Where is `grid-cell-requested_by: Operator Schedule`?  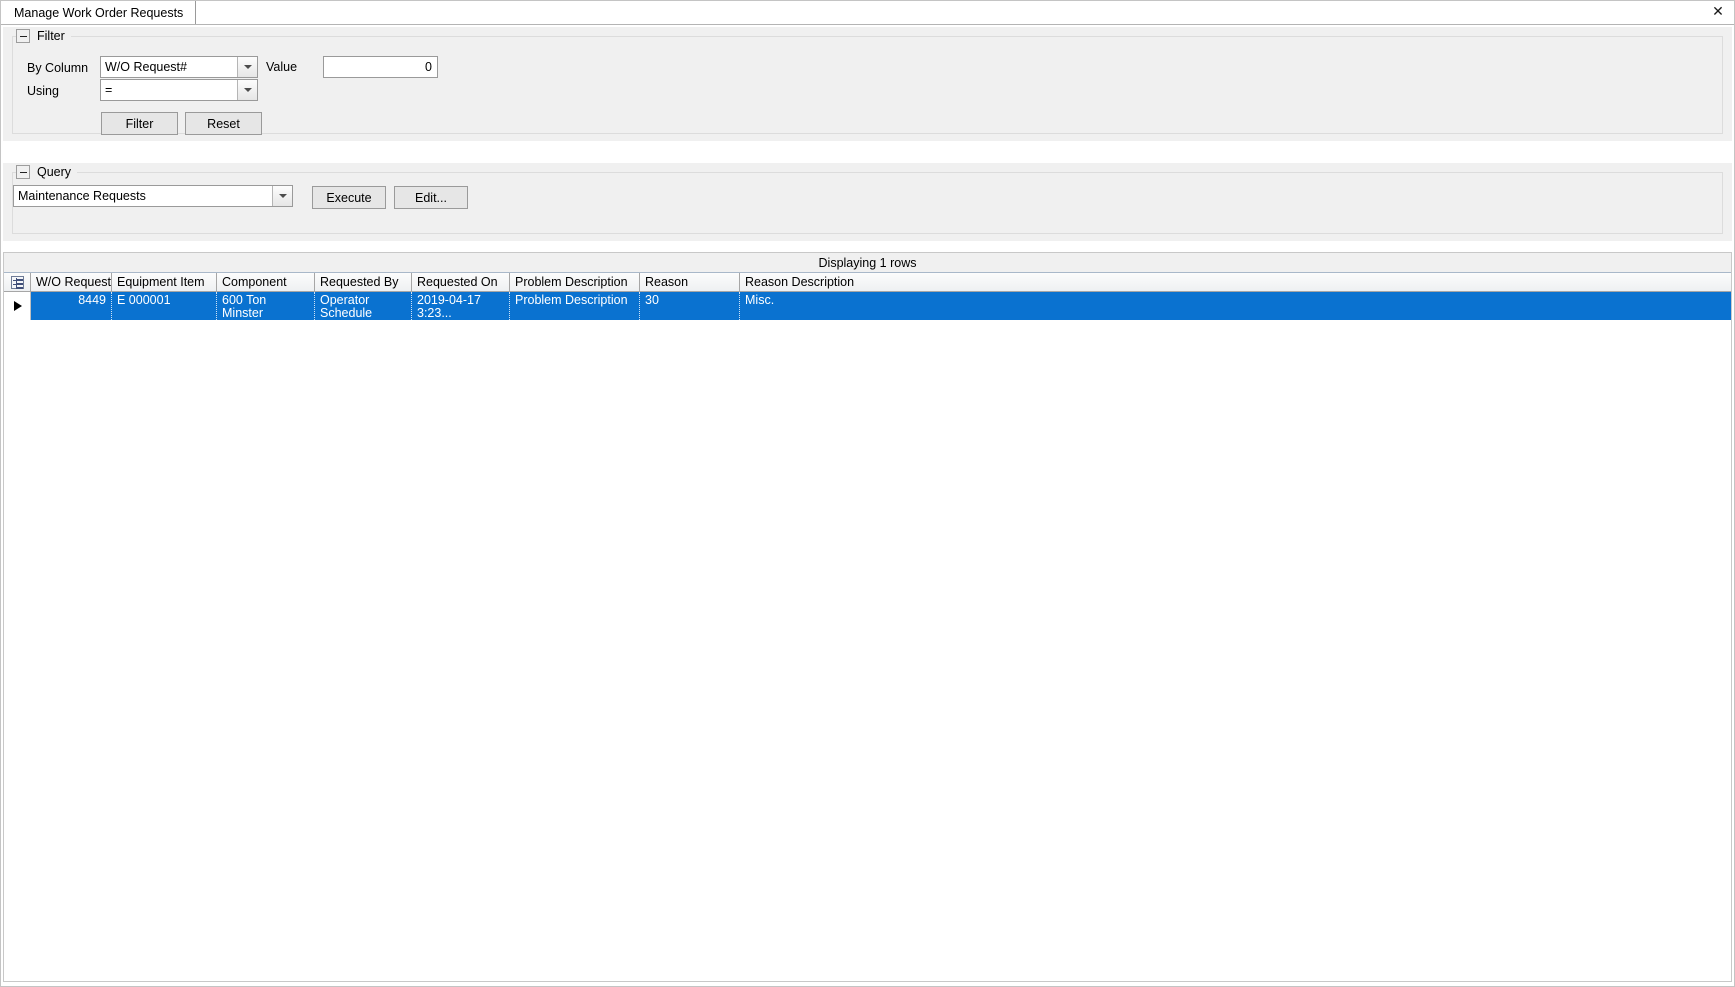
grid-cell-requested_by: Operator Schedule is located at coordinates (363, 306).